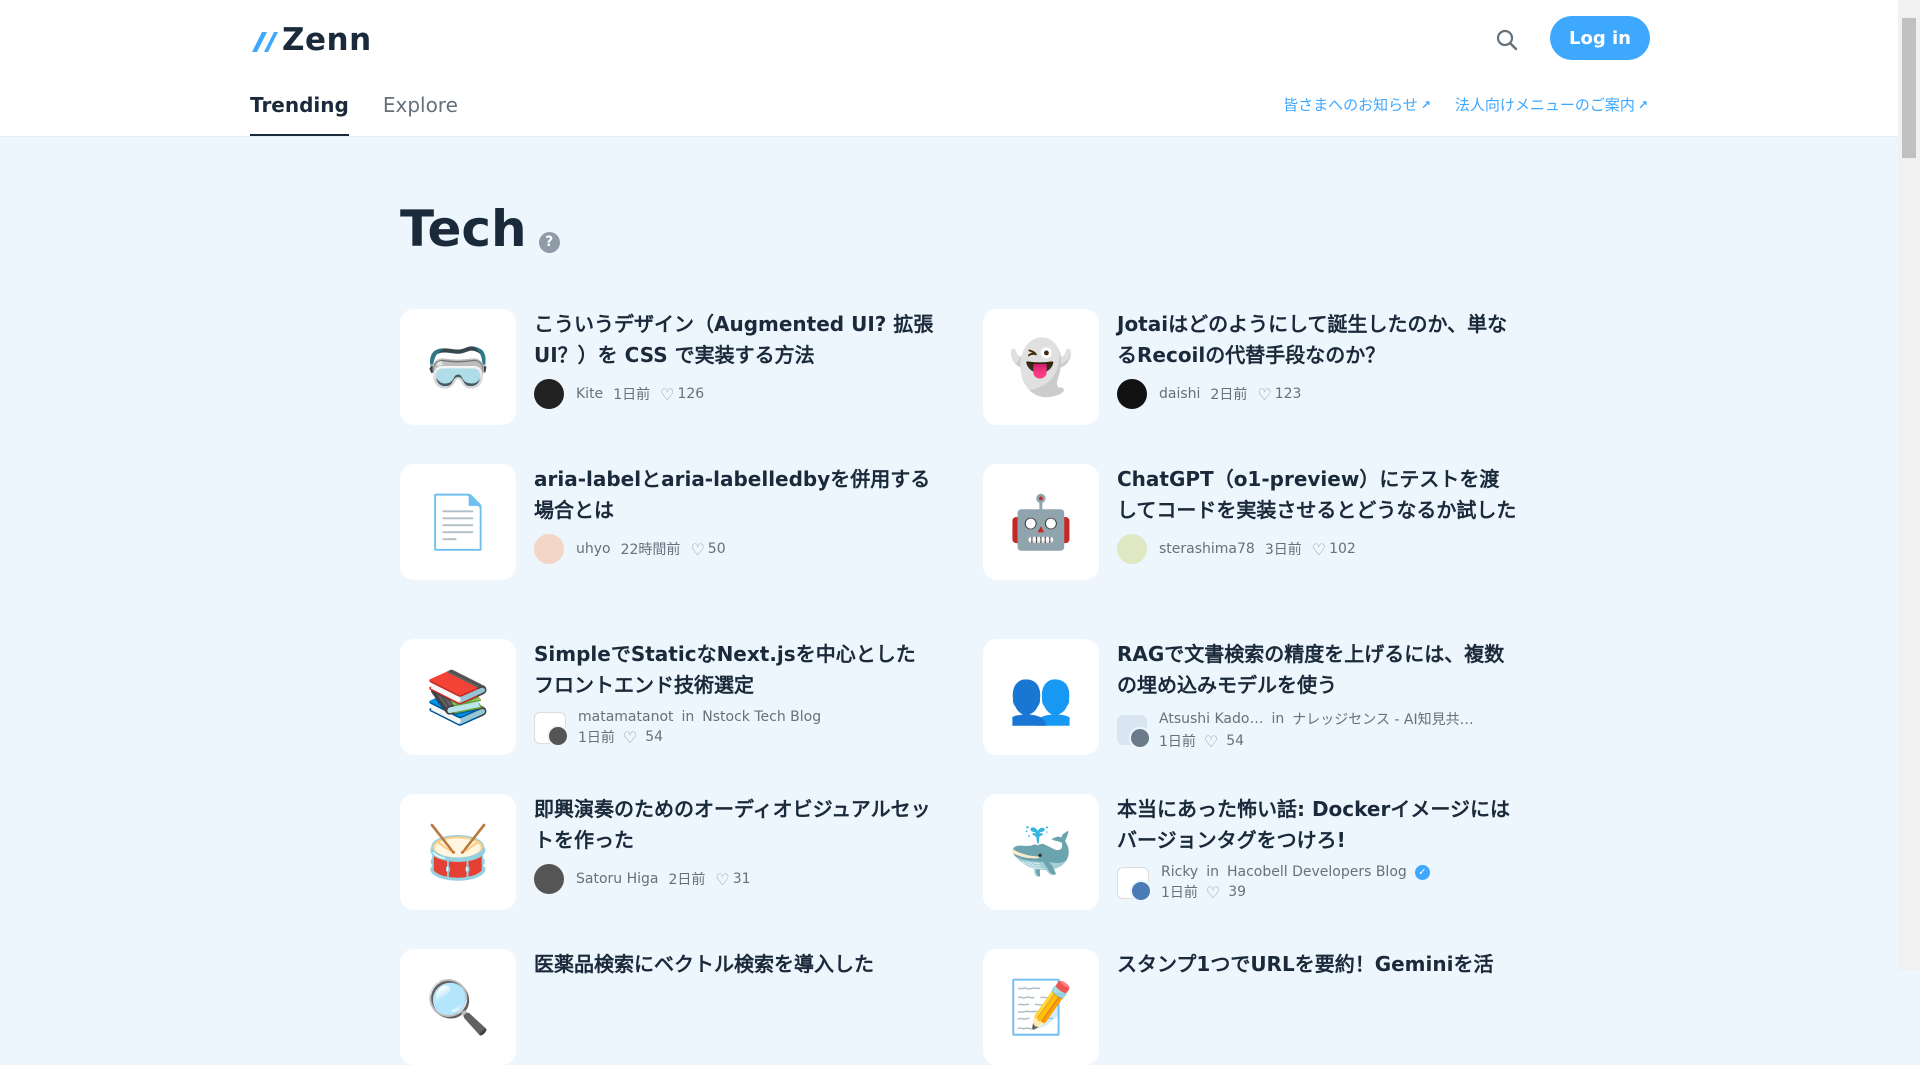 The image size is (1920, 1065). I want to click on article-card: 📝 スタンプ1つでURLを要約！Geminiを活, so click(1250, 1007).